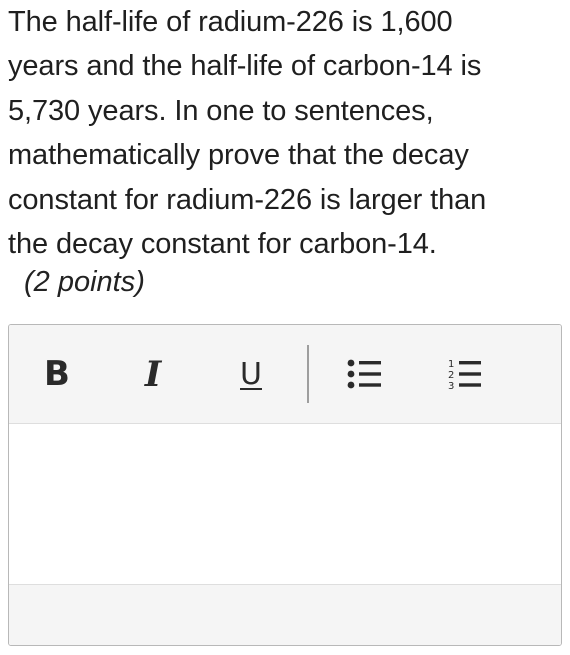 The width and height of the screenshot is (570, 655). I want to click on question-line: years and the half-life of carbon-14 is, so click(245, 66).